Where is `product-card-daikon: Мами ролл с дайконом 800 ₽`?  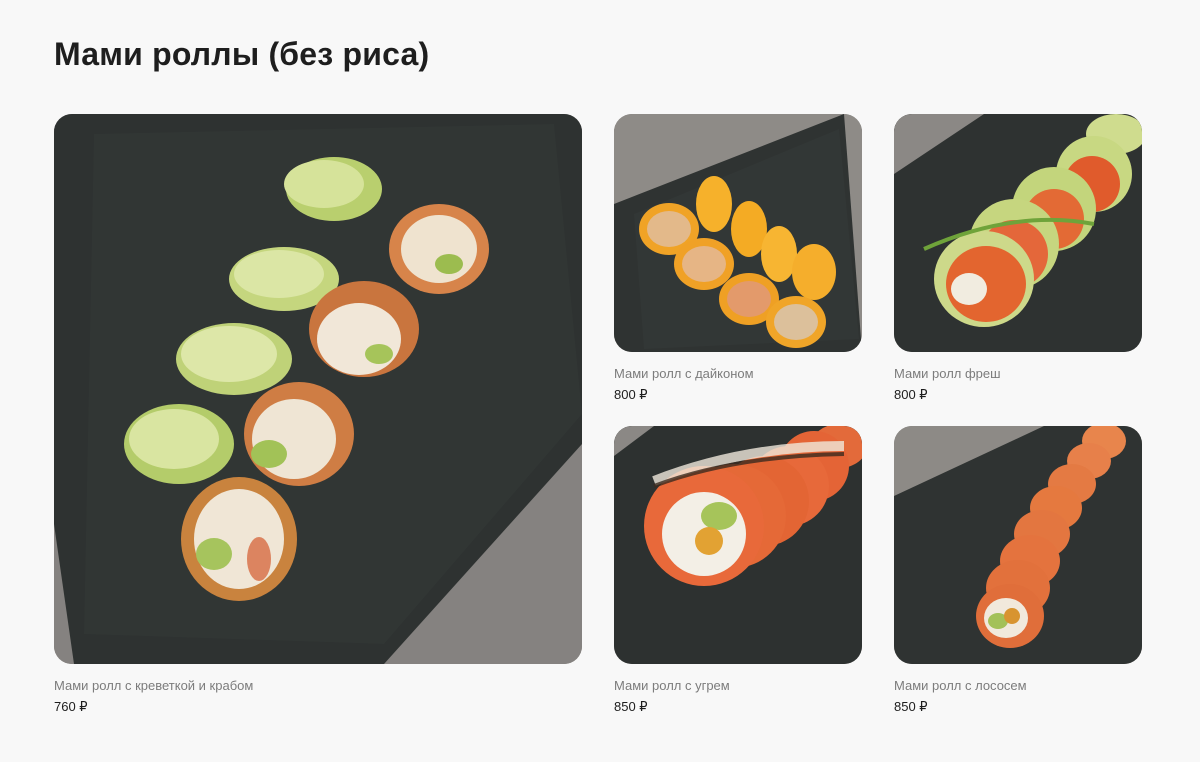 product-card-daikon: Мами ролл с дайконом 800 ₽ is located at coordinates (738, 258).